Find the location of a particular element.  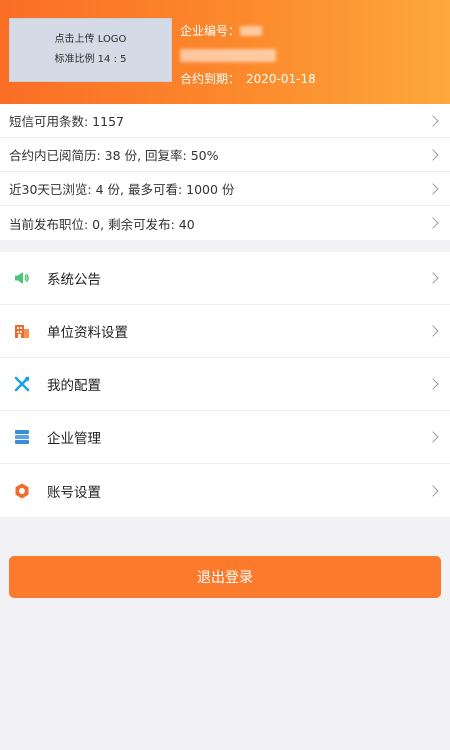

gear-icon is located at coordinates (22, 491).